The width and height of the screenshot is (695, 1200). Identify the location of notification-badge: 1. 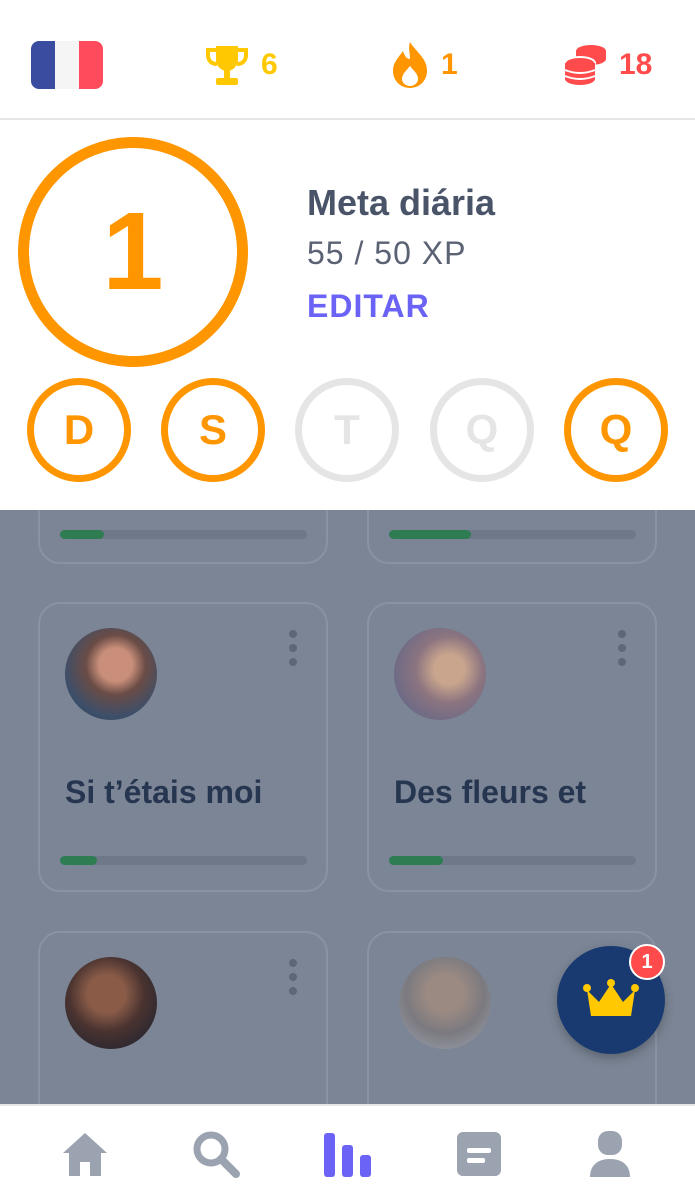
(647, 962).